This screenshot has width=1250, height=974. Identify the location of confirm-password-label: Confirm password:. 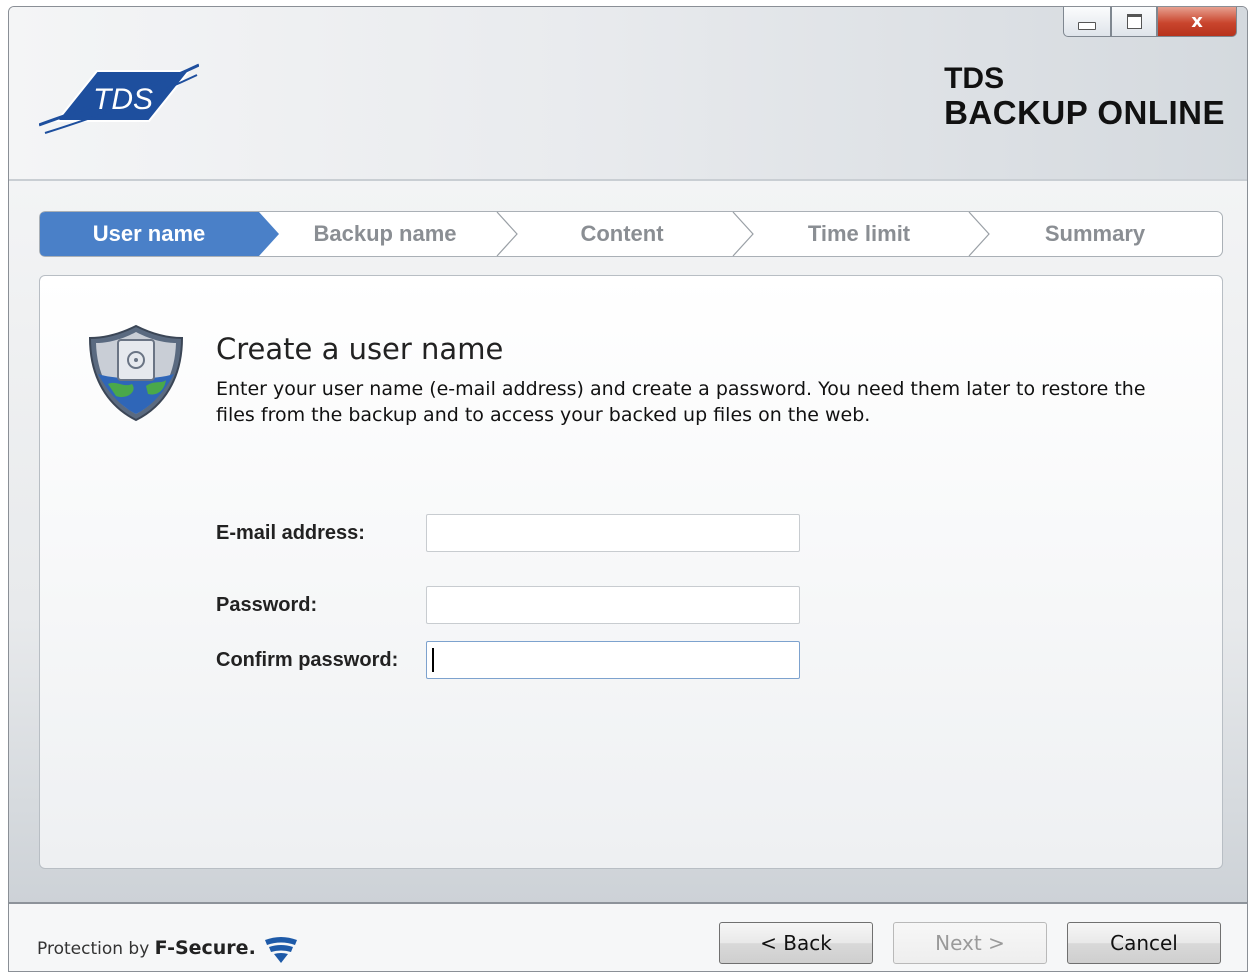
(307, 660).